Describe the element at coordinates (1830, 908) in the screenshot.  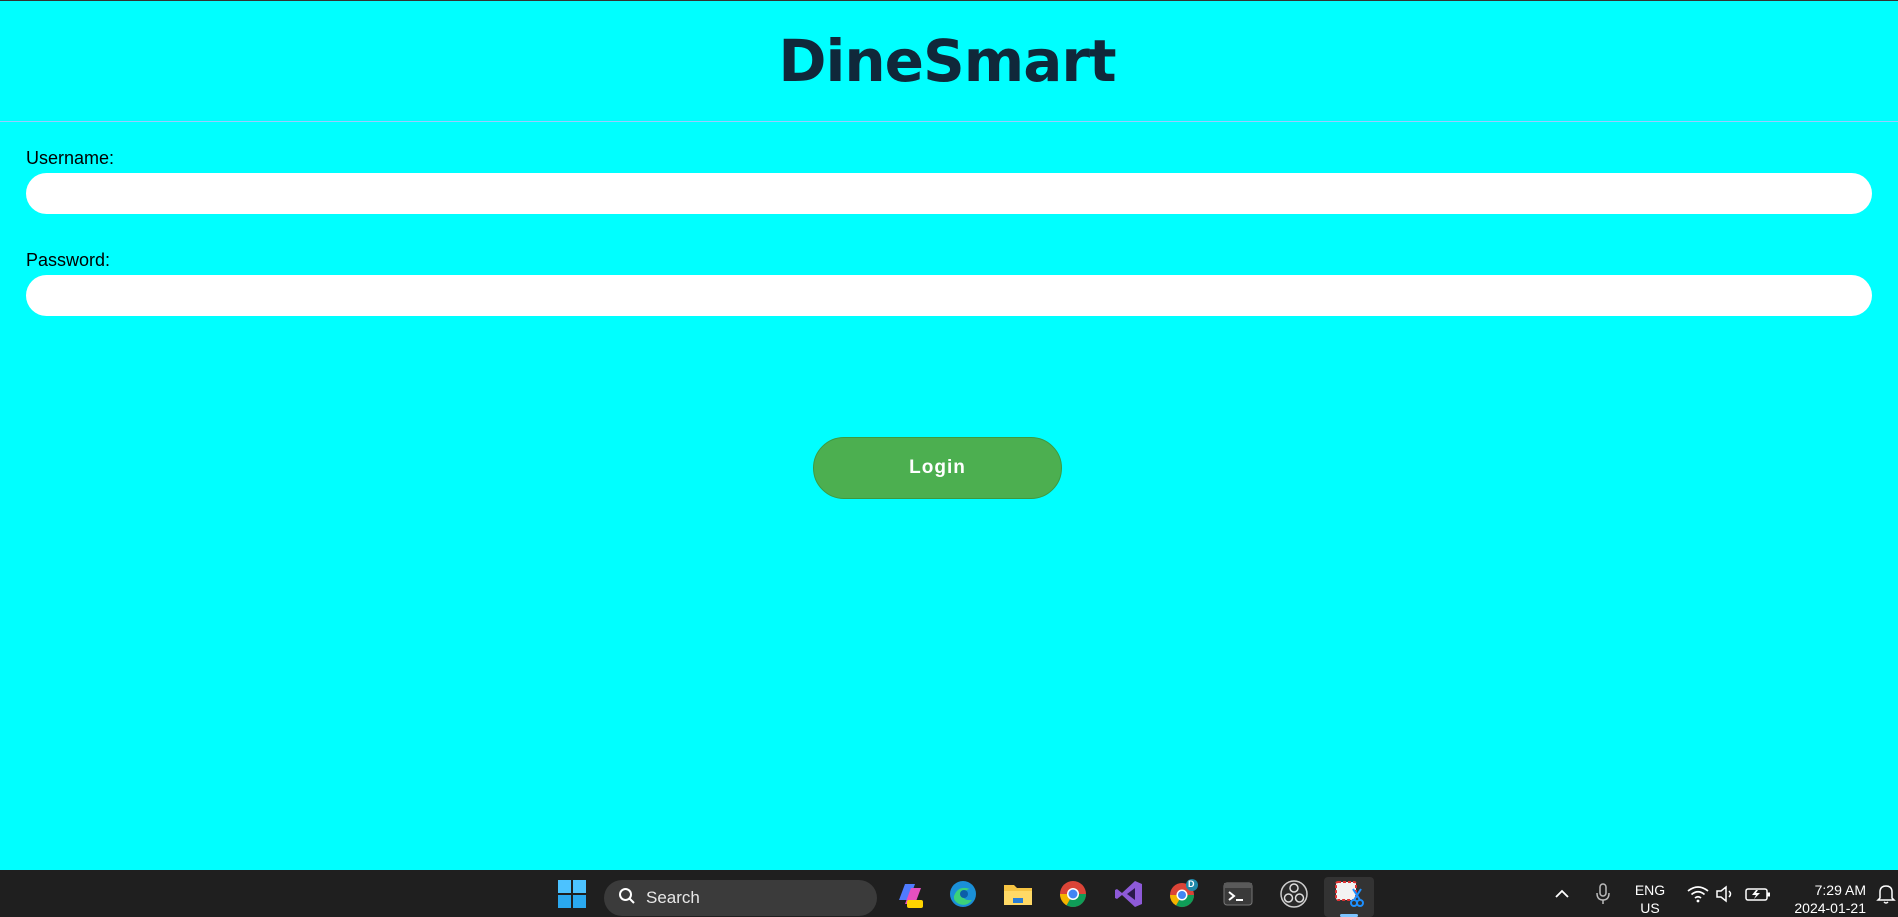
I see `clock-date: 2024-01-21` at that location.